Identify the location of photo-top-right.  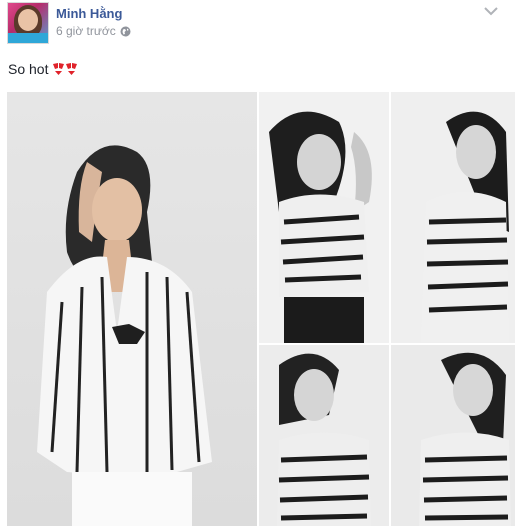
(453, 217).